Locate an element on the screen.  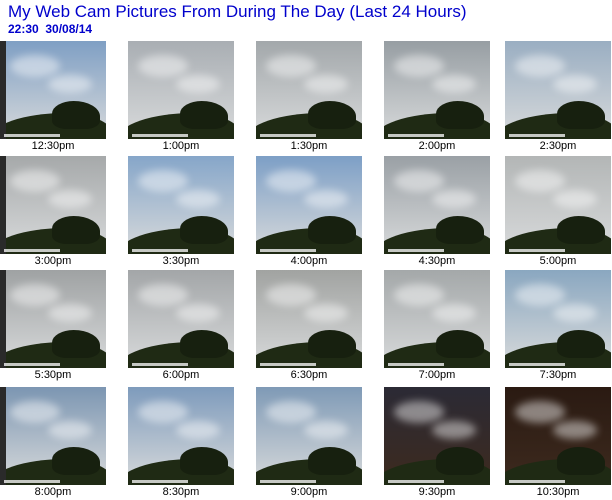
webcam-thumbnail: 4:30pm is located at coordinates (437, 212).